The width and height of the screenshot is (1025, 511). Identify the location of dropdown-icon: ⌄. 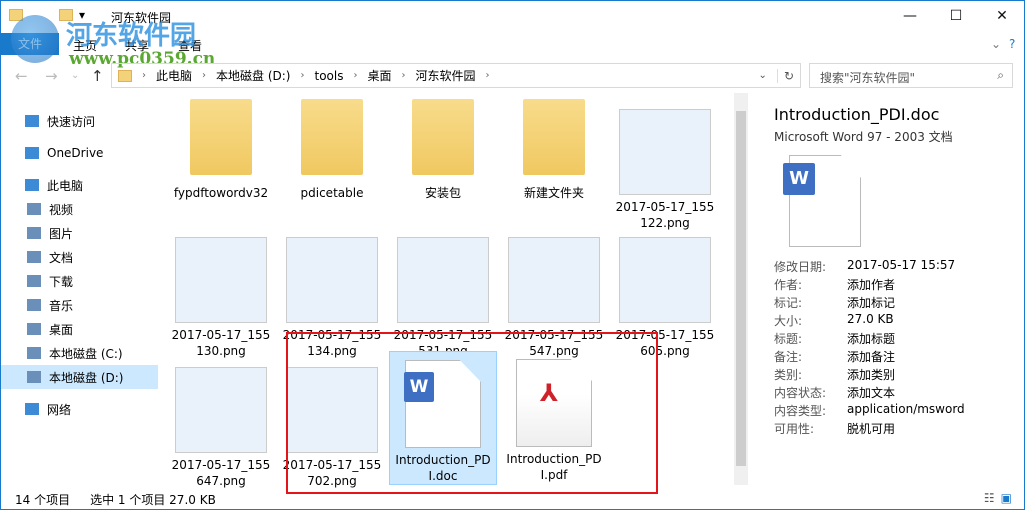
(763, 75).